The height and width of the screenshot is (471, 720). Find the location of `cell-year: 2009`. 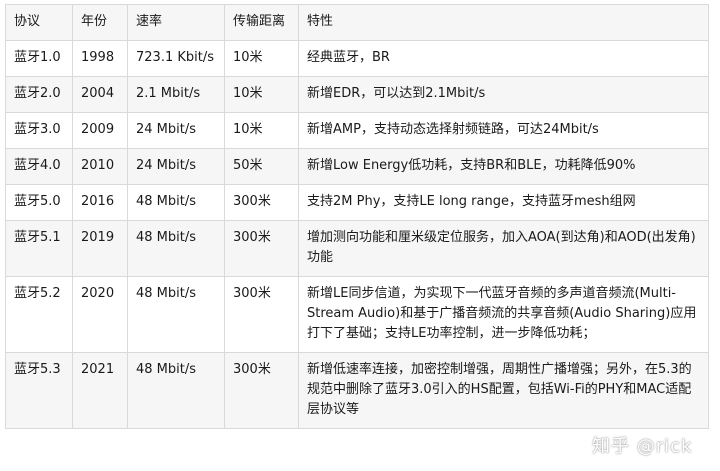

cell-year: 2009 is located at coordinates (100, 130).